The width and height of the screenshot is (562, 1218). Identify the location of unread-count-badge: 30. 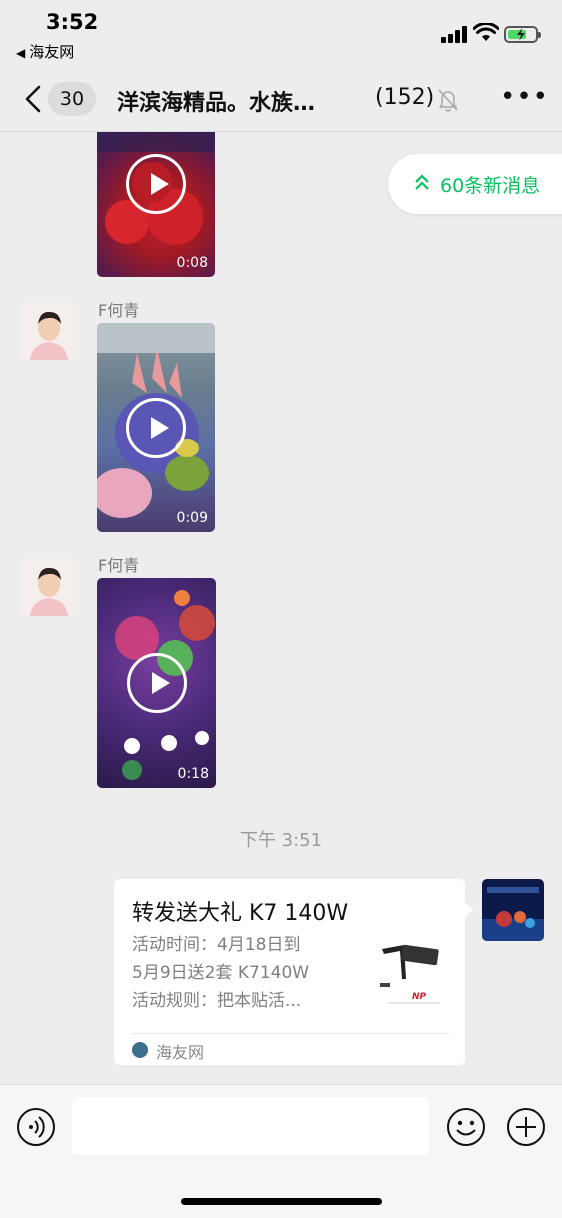
(72, 99).